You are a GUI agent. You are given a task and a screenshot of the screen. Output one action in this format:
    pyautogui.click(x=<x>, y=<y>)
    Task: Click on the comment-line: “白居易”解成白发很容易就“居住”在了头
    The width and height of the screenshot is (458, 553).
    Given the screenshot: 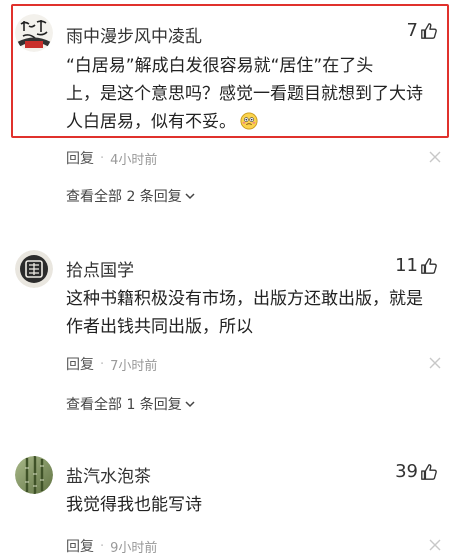 What is the action you would take?
    pyautogui.click(x=220, y=66)
    